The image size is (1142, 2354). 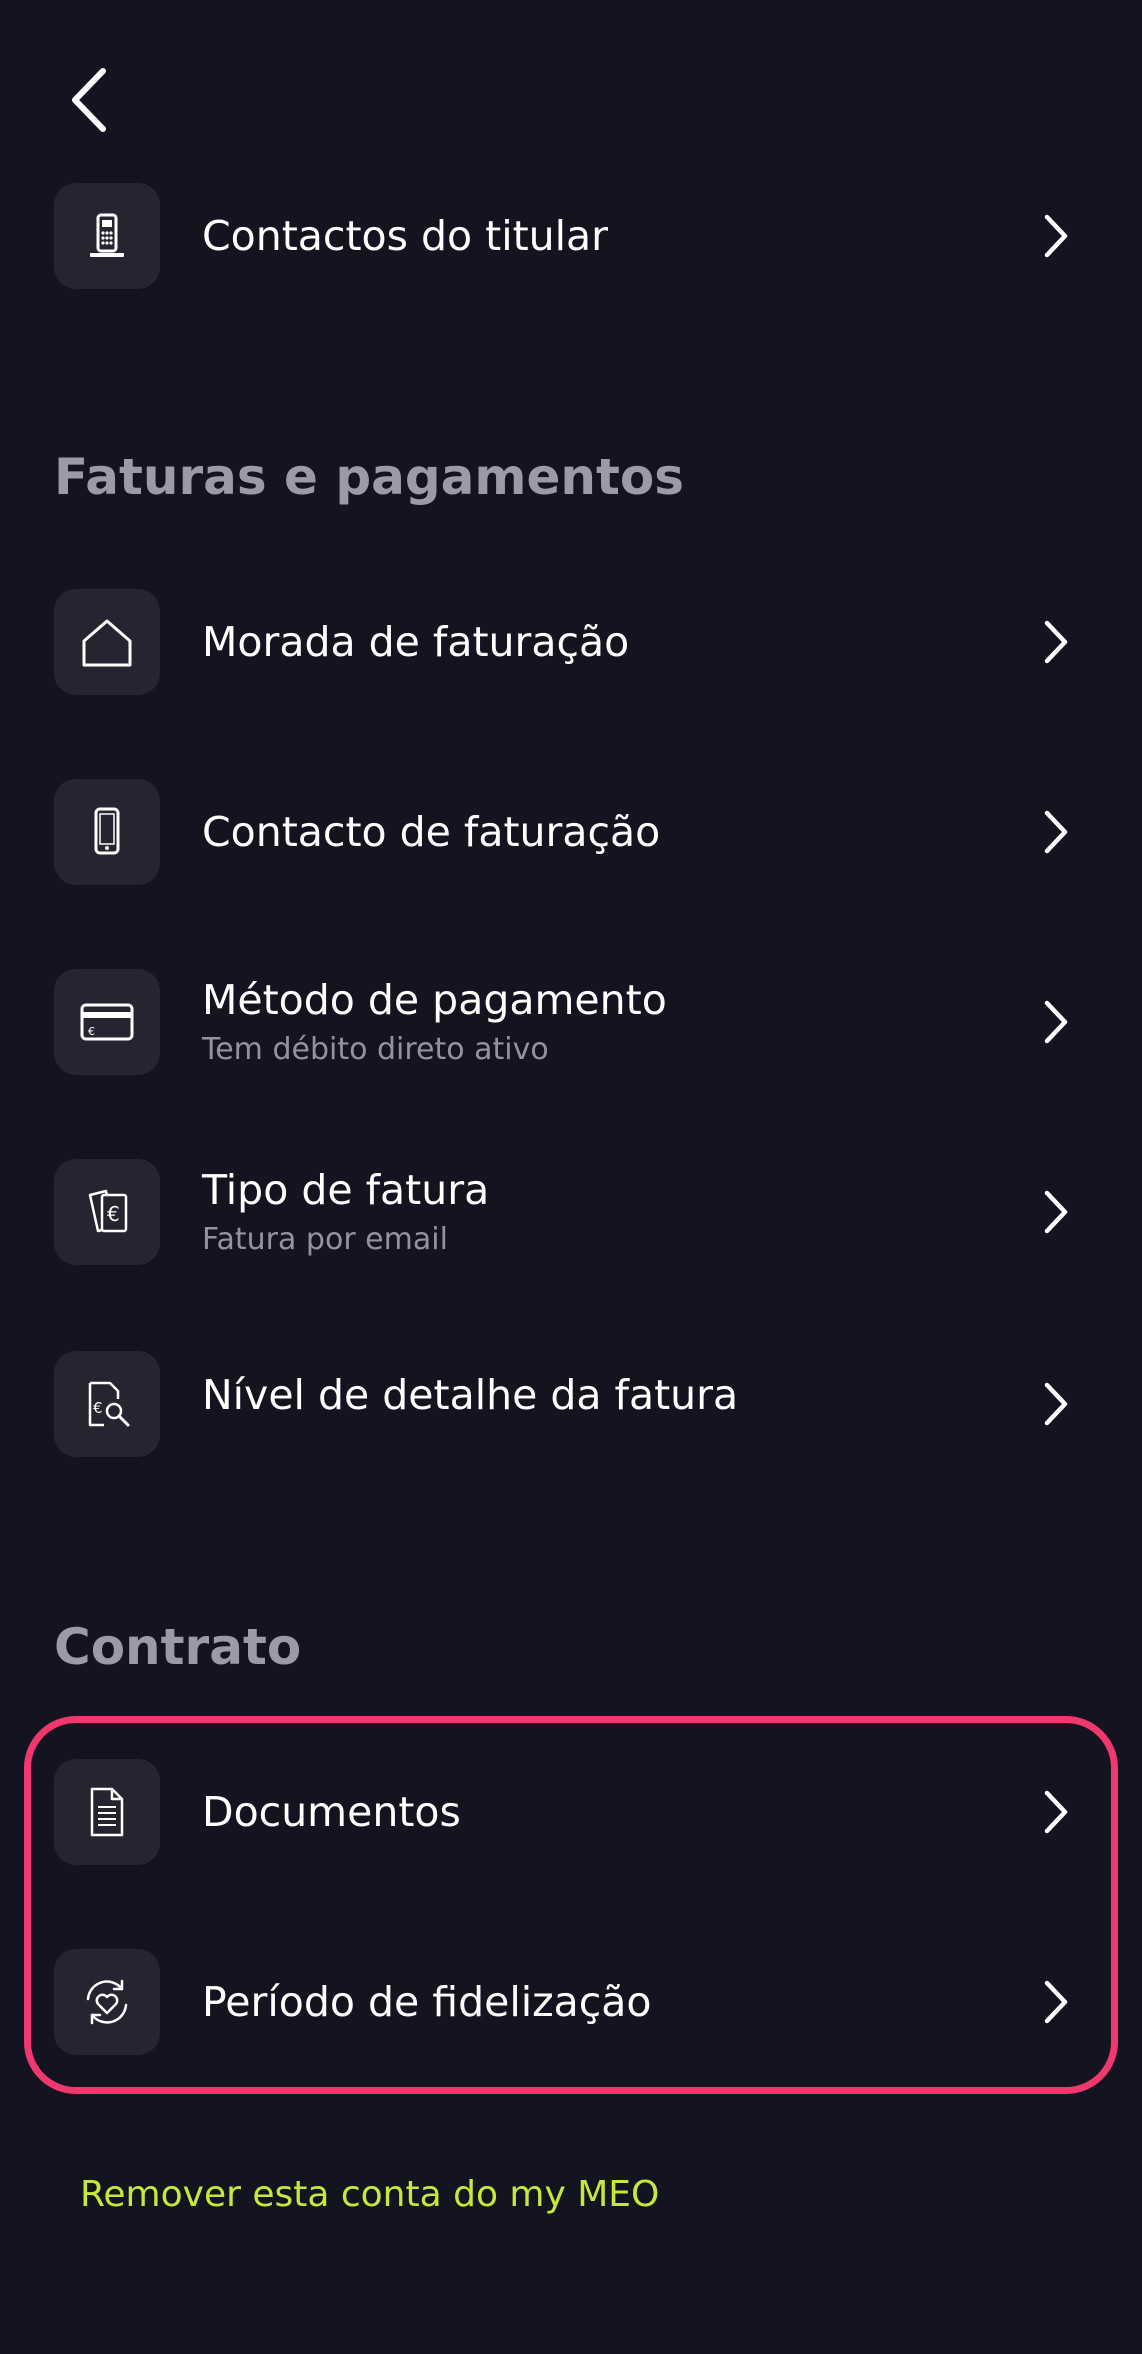 What do you see at coordinates (346, 1190) in the screenshot?
I see `tipo-fatura-label: Tipo de fatura` at bounding box center [346, 1190].